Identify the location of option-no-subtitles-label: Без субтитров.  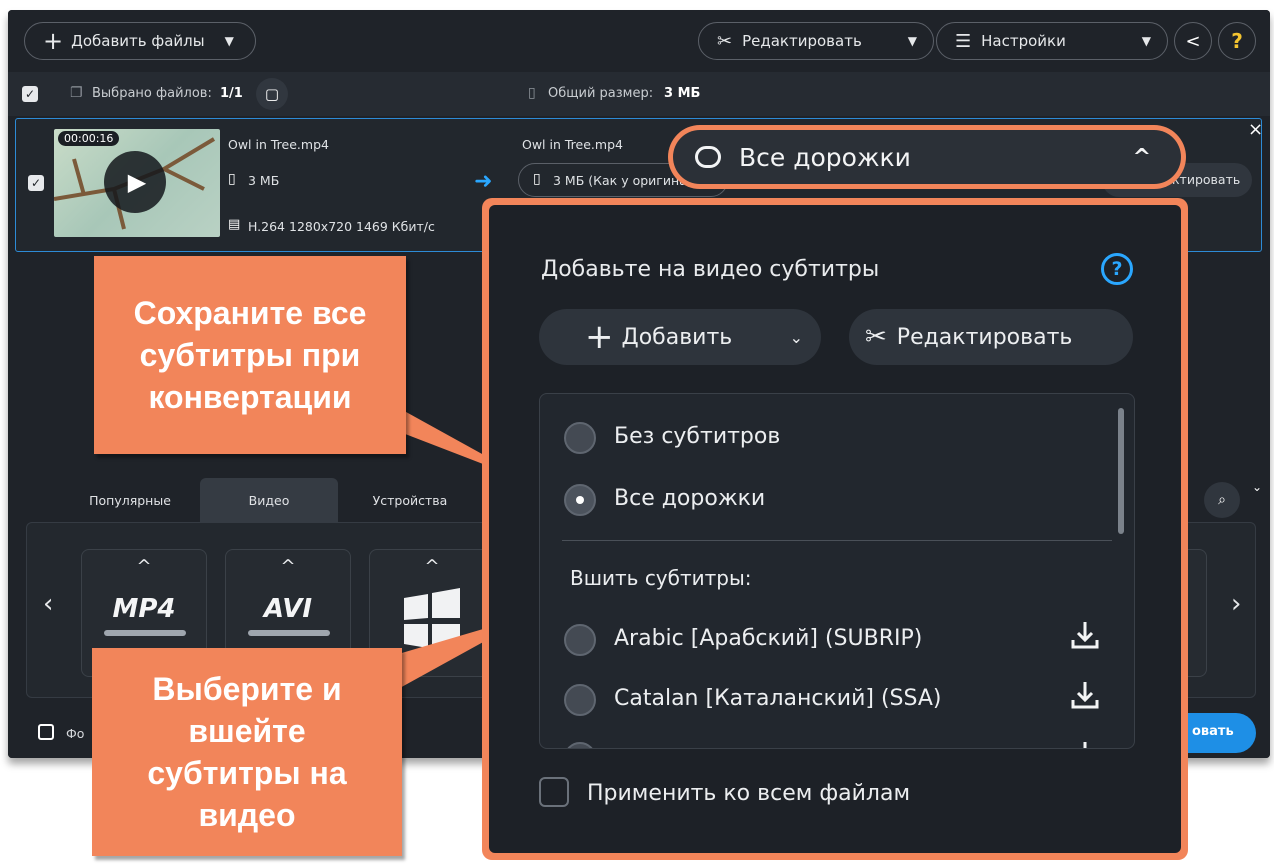
(697, 436).